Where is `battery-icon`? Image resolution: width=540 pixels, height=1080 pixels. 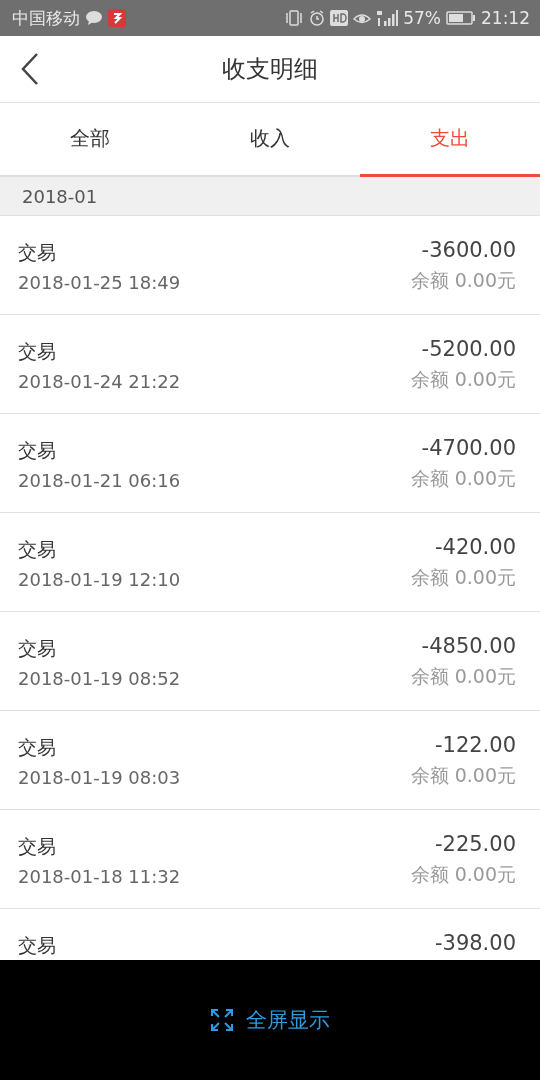
battery-icon is located at coordinates (461, 18).